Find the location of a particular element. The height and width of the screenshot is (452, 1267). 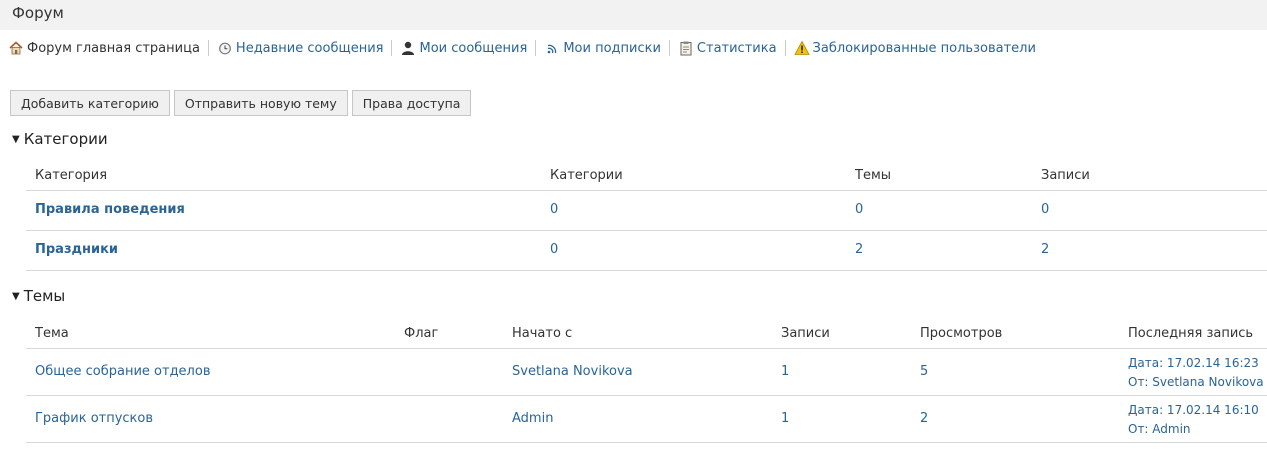

page-title: Форум is located at coordinates (38, 13).